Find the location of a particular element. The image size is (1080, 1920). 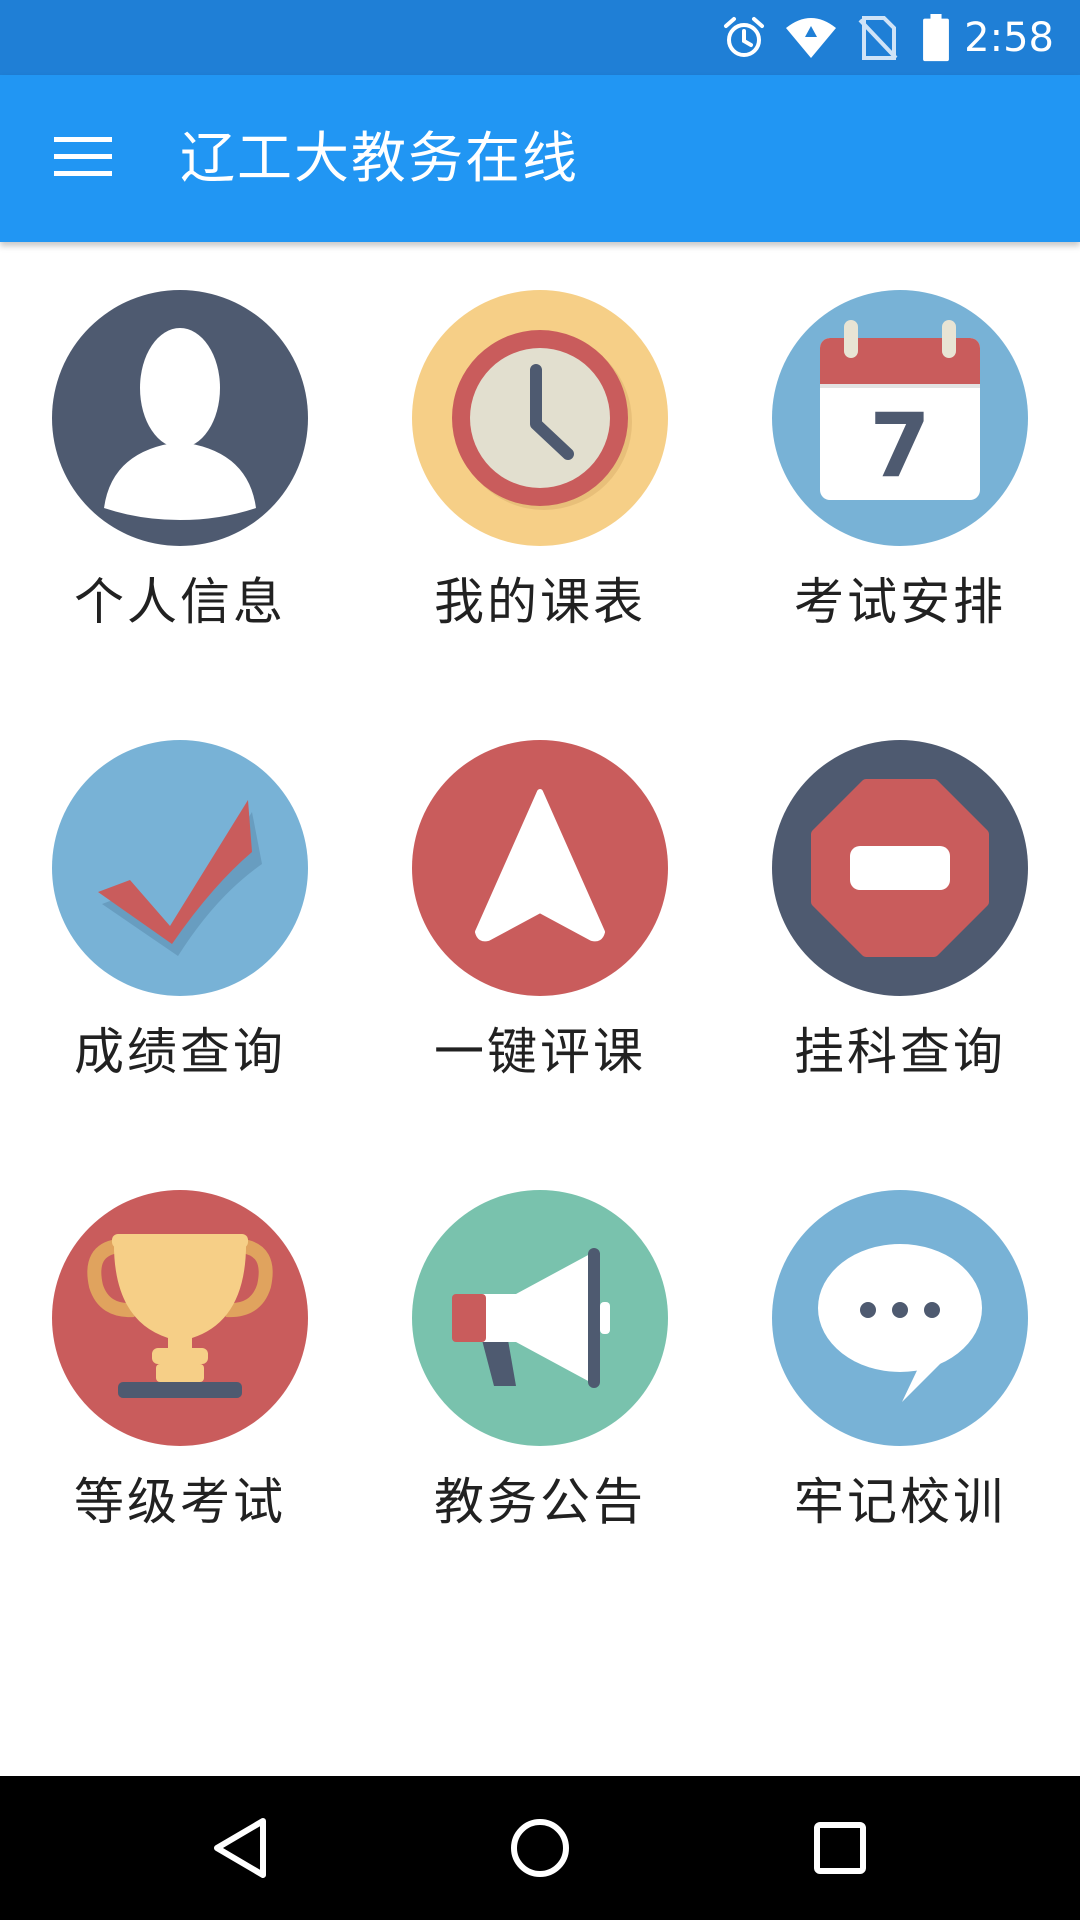

tile-level-exam: 等级考试 is located at coordinates (180, 1337).